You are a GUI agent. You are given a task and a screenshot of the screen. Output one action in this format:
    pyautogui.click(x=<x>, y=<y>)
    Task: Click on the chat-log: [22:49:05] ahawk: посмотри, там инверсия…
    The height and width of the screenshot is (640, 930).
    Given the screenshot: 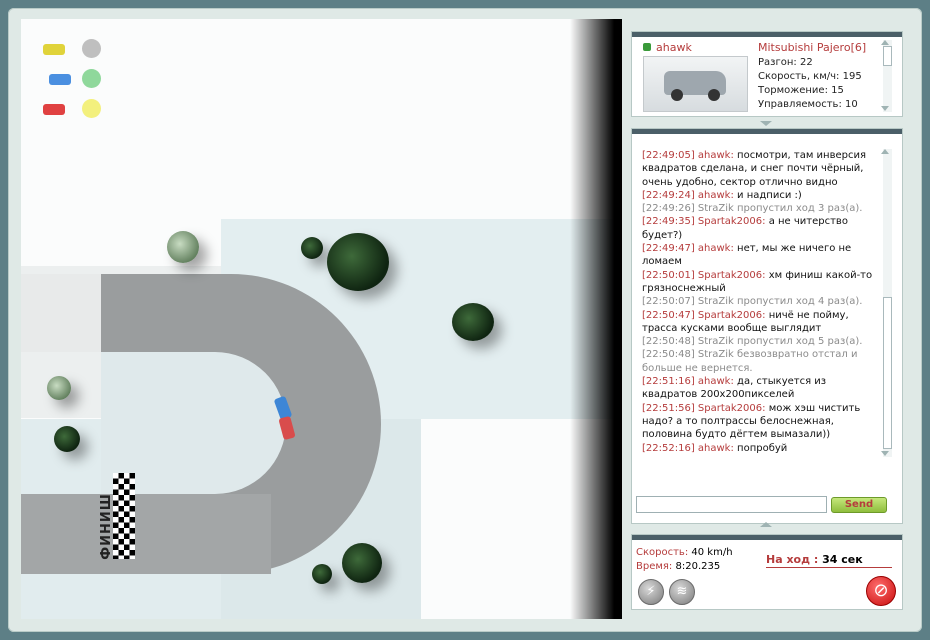 What is the action you would take?
    pyautogui.click(x=760, y=302)
    